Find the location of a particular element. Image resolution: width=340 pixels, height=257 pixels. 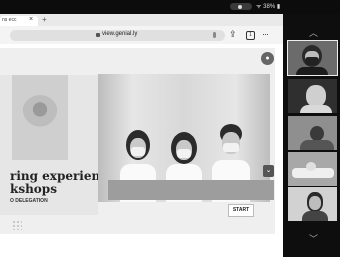

tab-title: ns ecc is located at coordinates (9, 20).